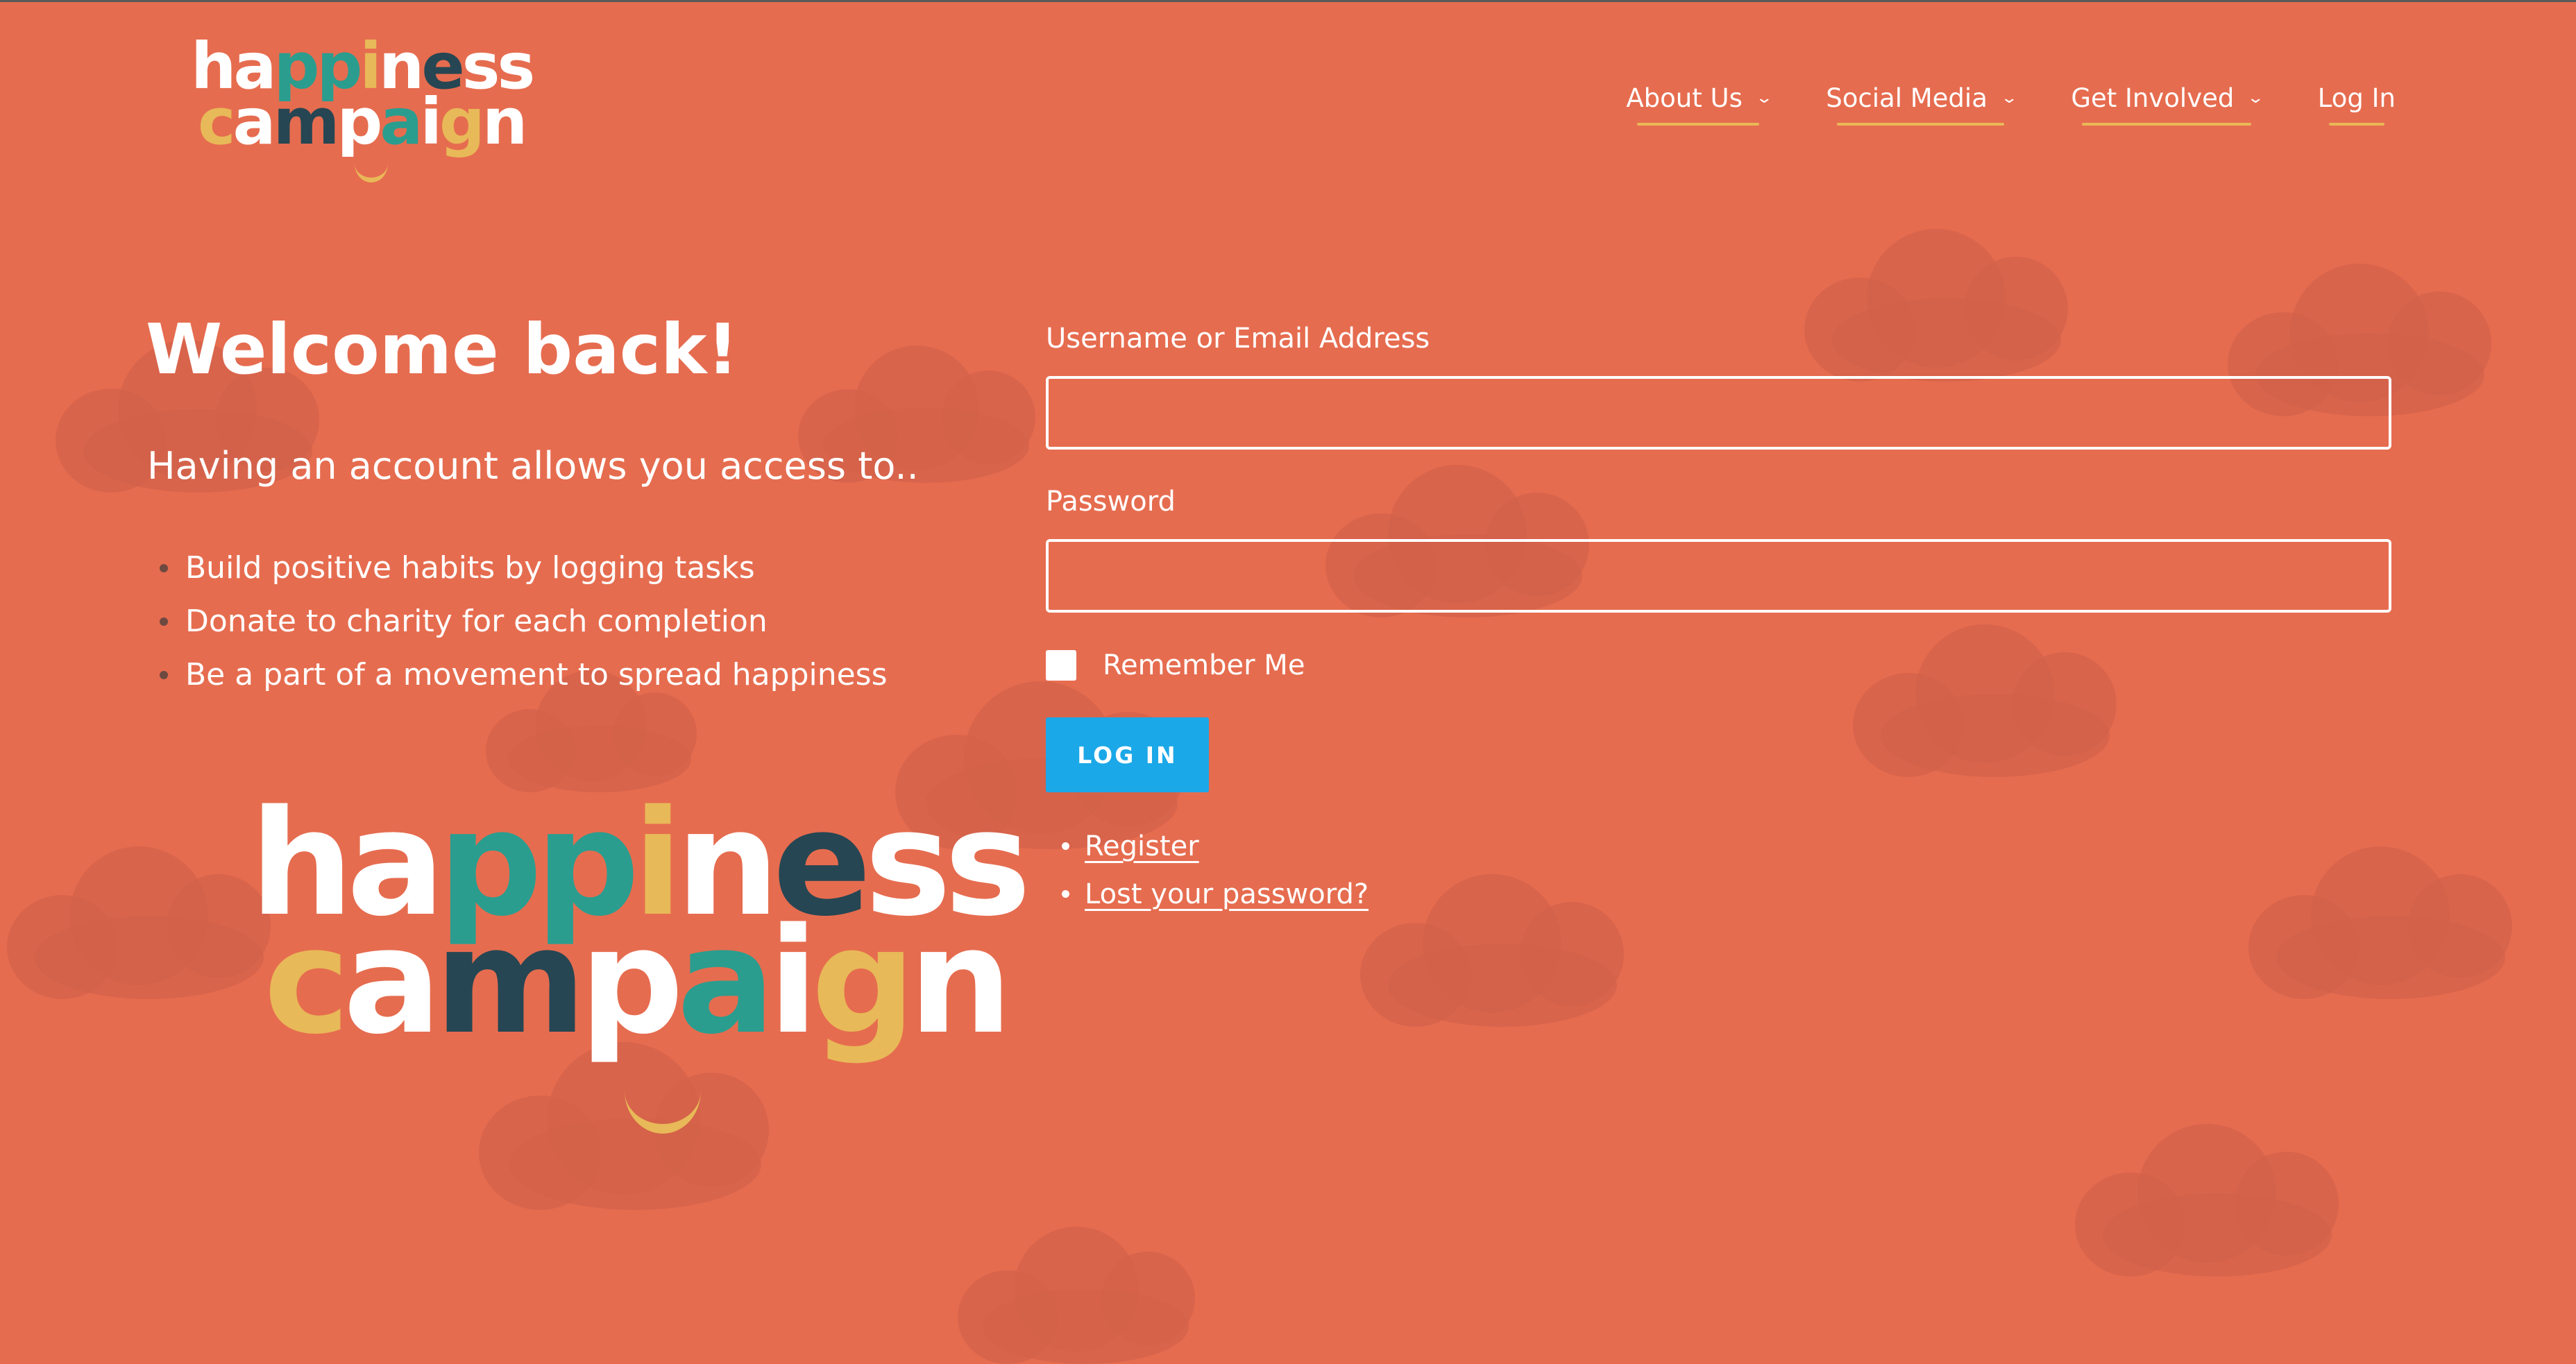  Describe the element at coordinates (1718, 576) in the screenshot. I see `password-field` at that location.